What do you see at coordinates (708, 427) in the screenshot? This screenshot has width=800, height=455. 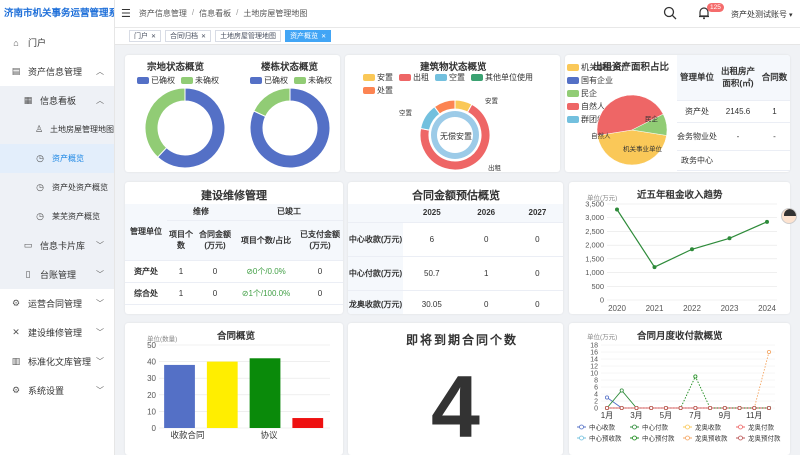 I see `legend-label: 龙奥收款` at bounding box center [708, 427].